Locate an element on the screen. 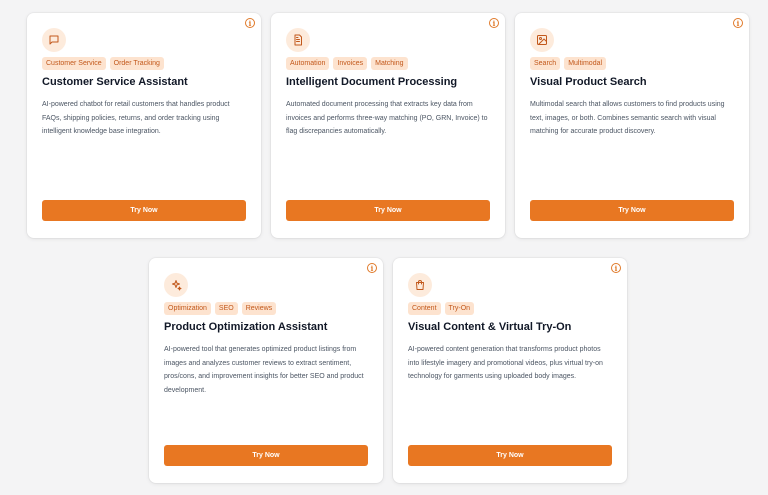 This screenshot has height=495, width=768. tag: Reviews is located at coordinates (259, 308).